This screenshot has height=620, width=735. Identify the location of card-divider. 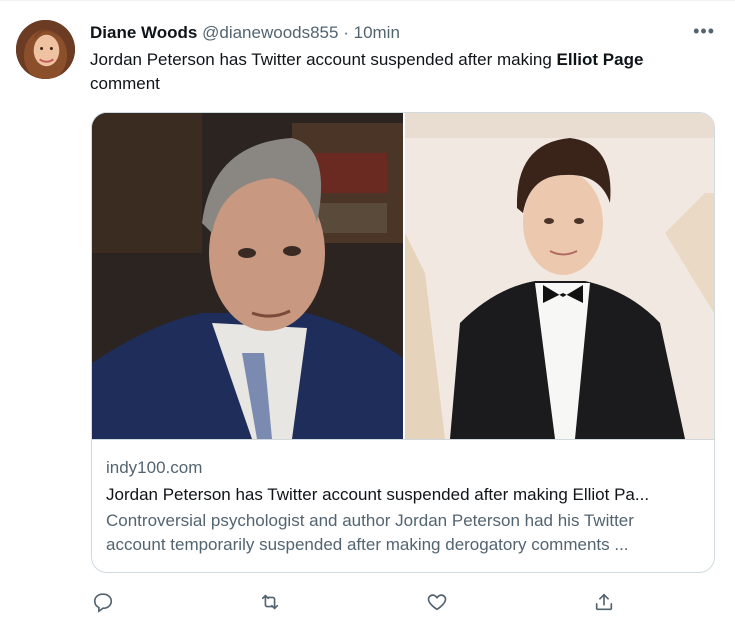
(403, 439).